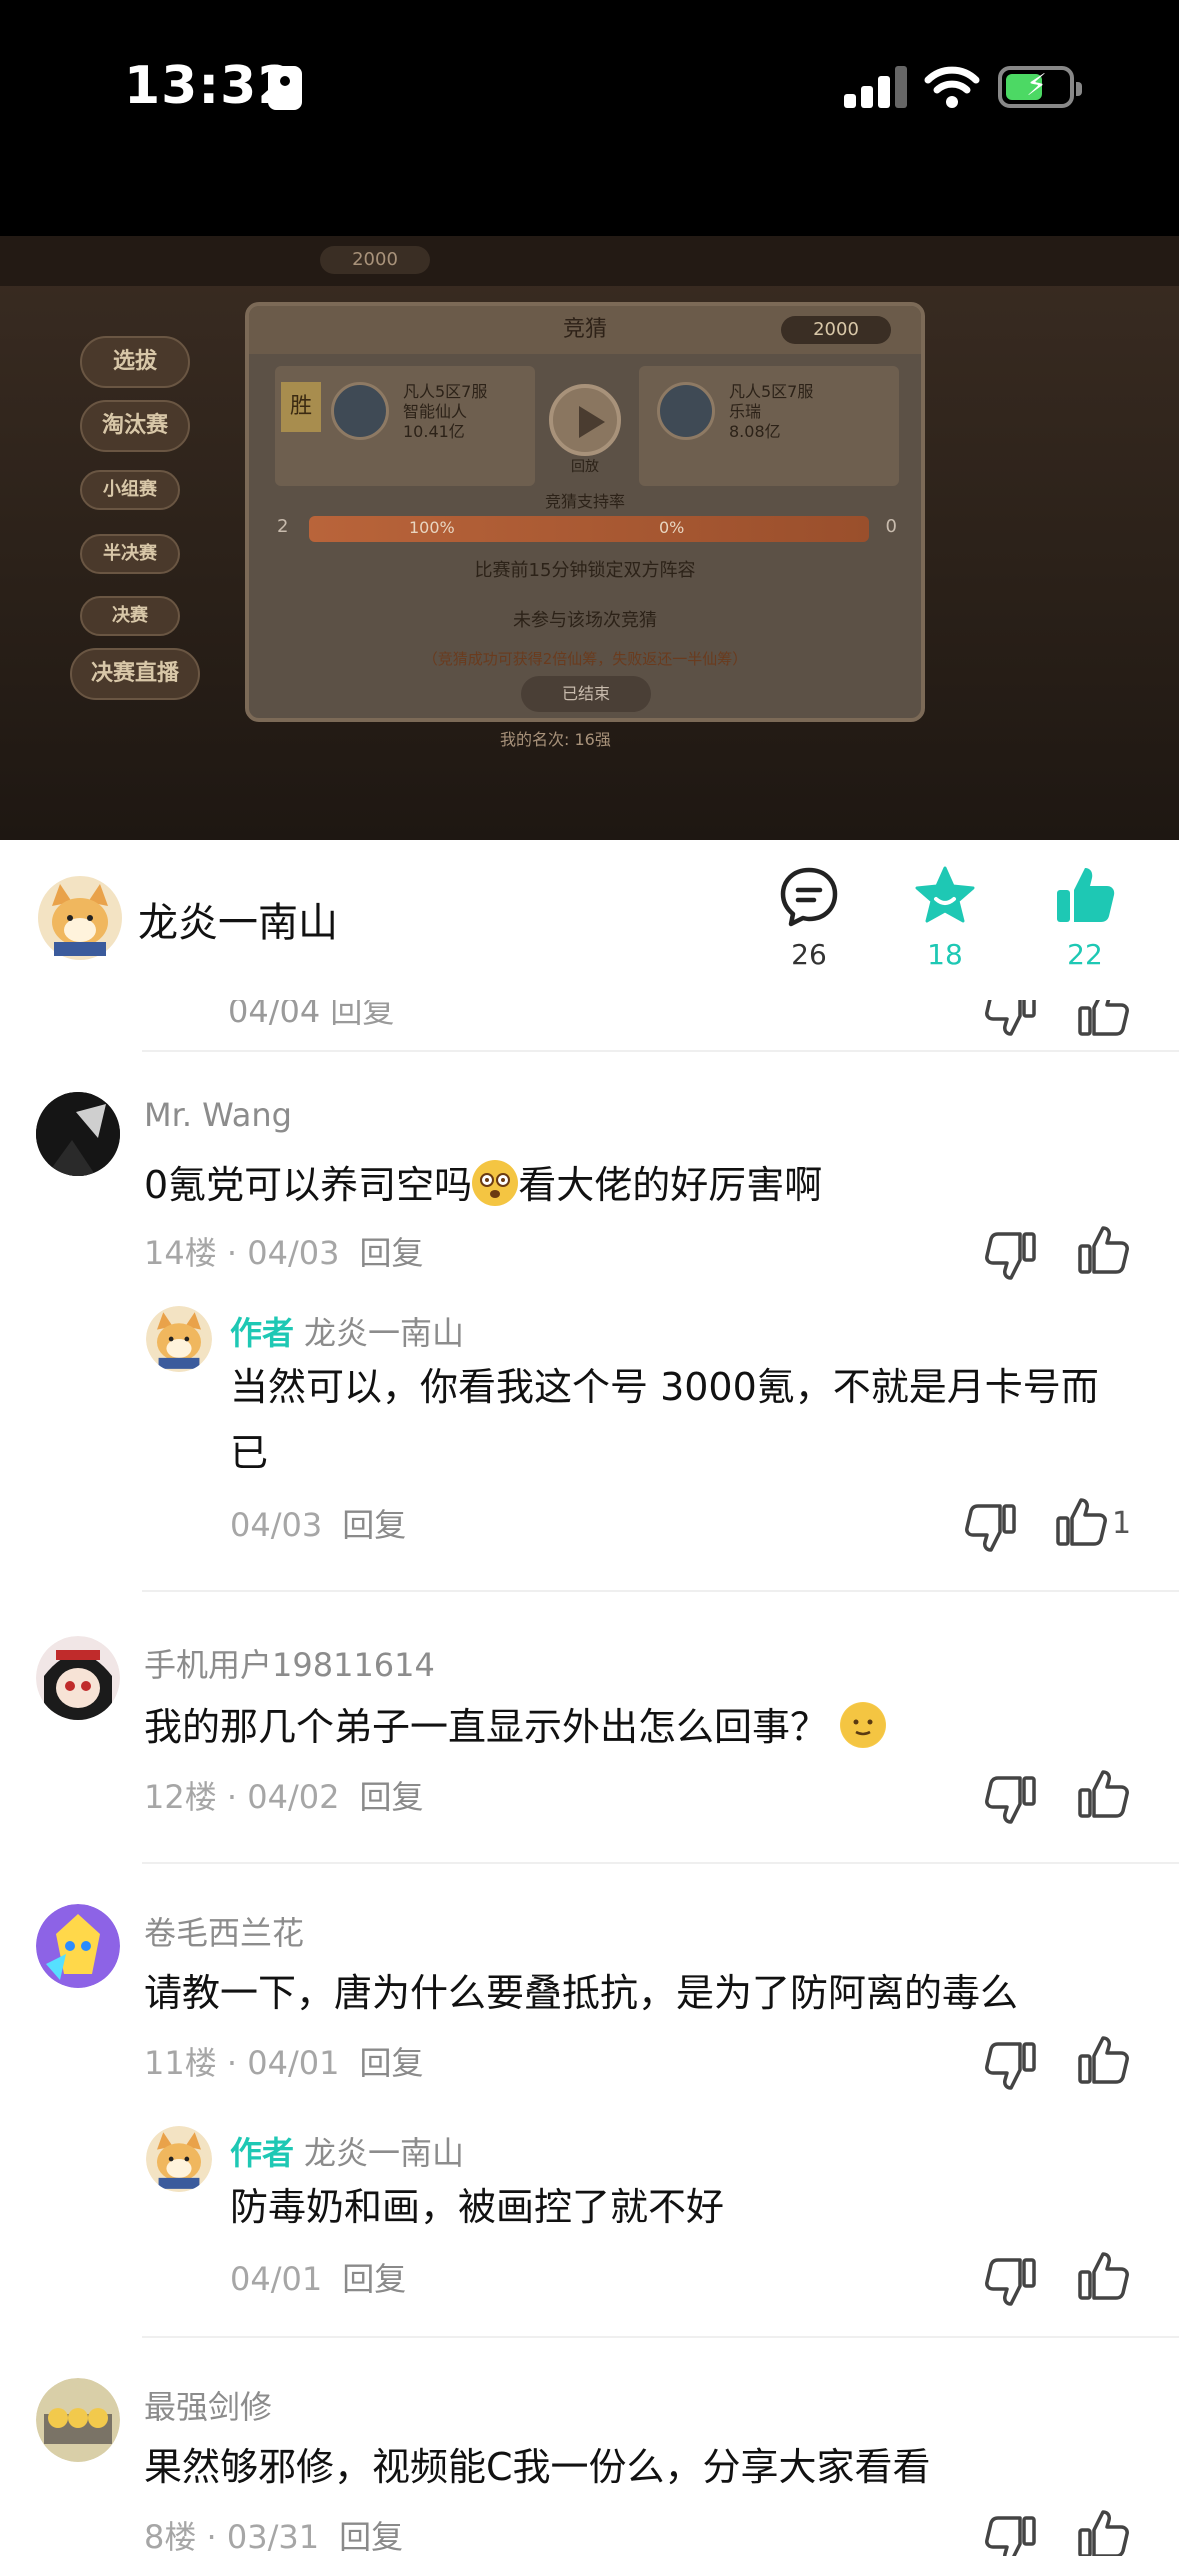 Image resolution: width=1179 pixels, height=2556 pixels. Describe the element at coordinates (952, 87) in the screenshot. I see `wifi-icon` at that location.